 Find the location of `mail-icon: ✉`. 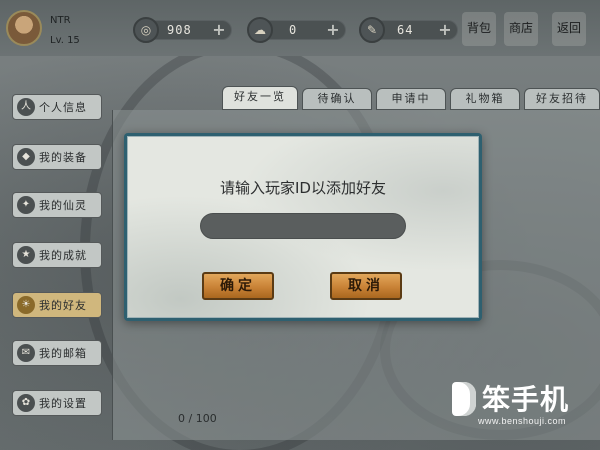

mail-icon: ✉ is located at coordinates (26, 353).